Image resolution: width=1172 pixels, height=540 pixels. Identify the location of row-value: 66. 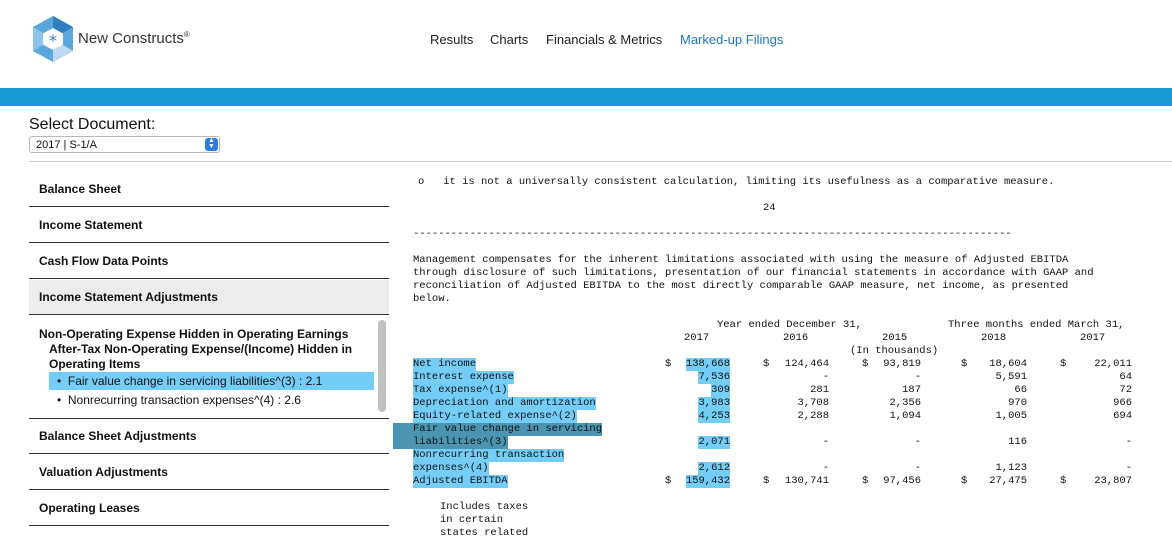
(1020, 390).